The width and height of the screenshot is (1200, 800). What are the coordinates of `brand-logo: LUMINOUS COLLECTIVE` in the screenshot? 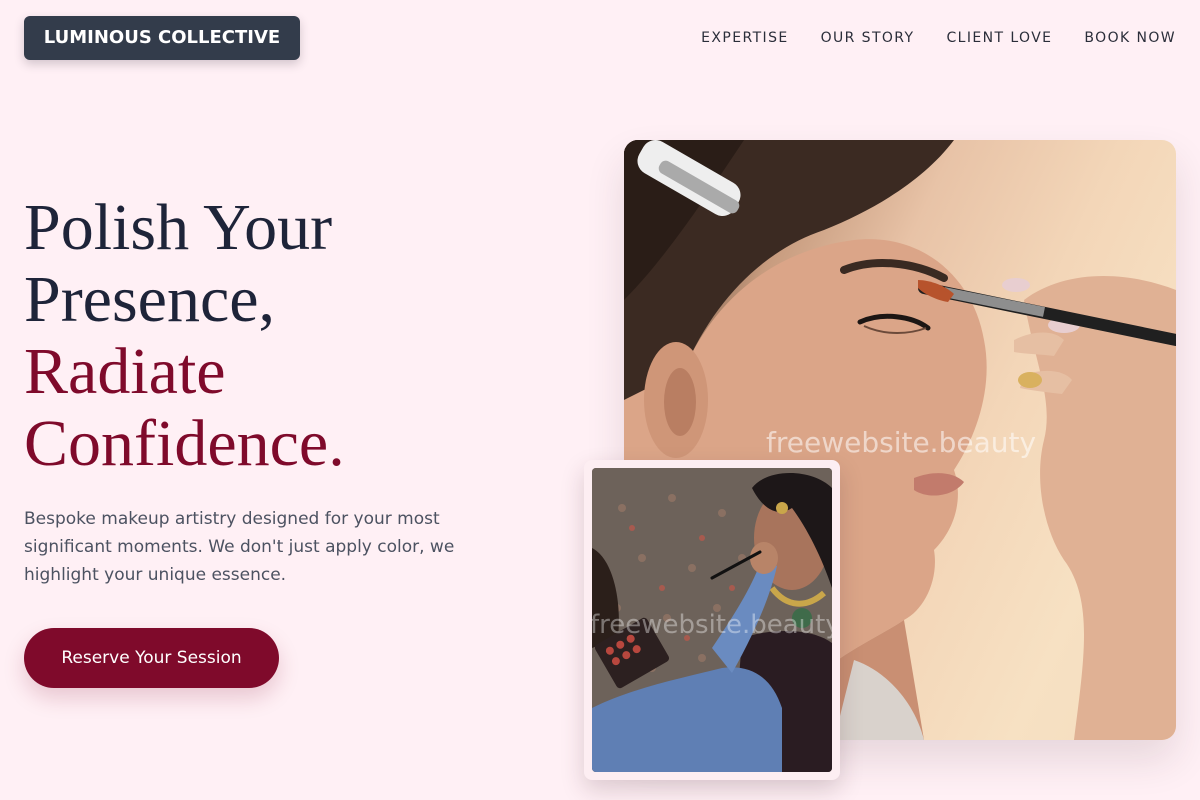 It's located at (162, 38).